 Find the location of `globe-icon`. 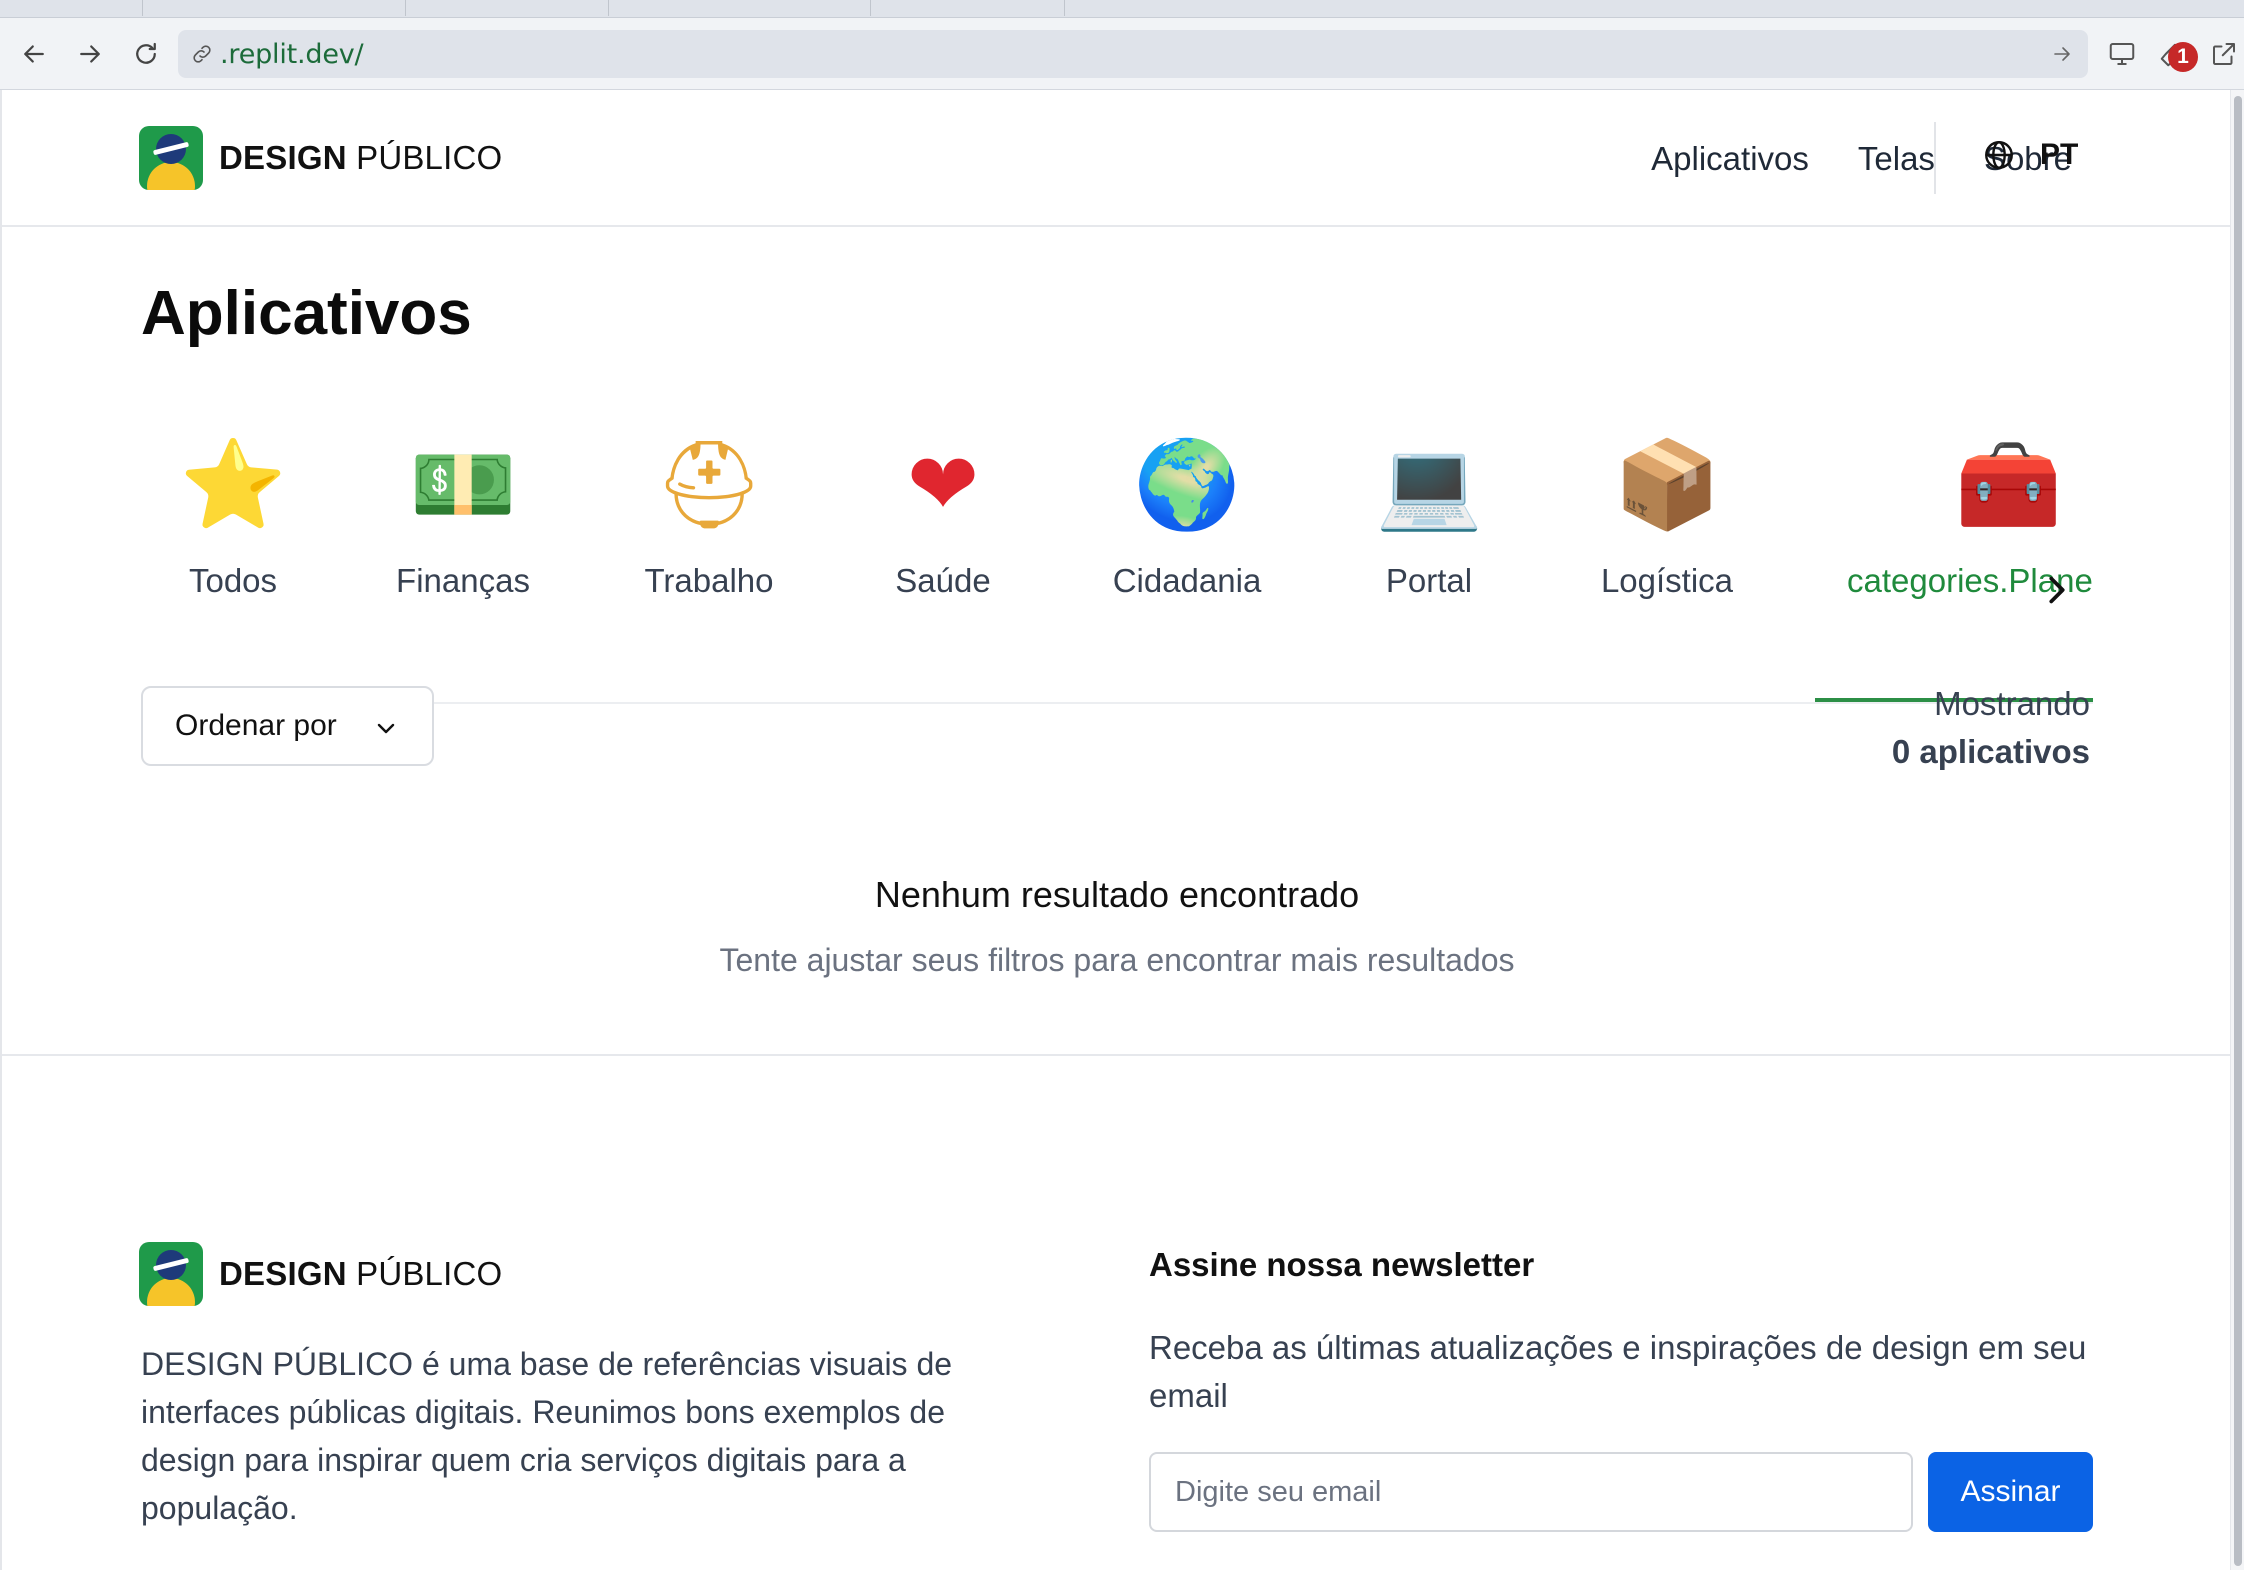

globe-icon is located at coordinates (1999, 155).